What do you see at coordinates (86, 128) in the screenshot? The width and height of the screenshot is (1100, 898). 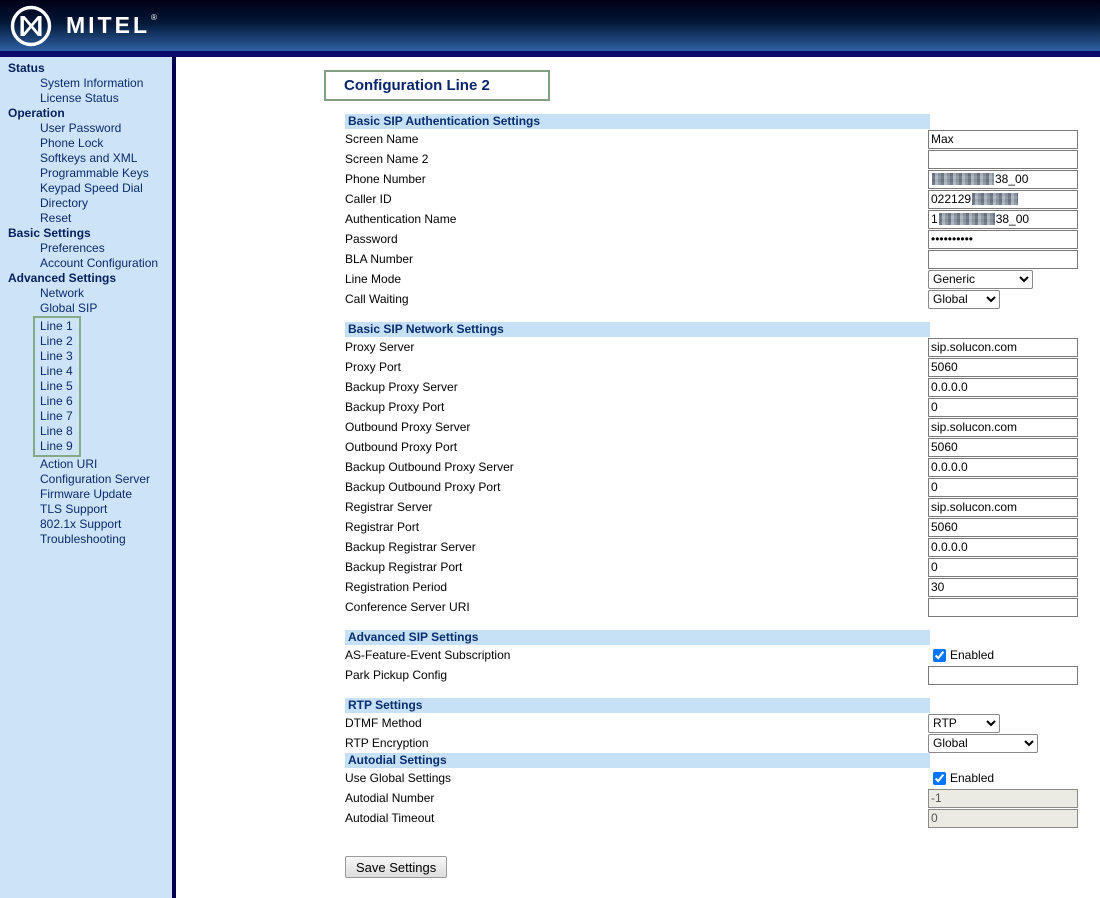 I see `sidebar-item-user-password: User Password` at bounding box center [86, 128].